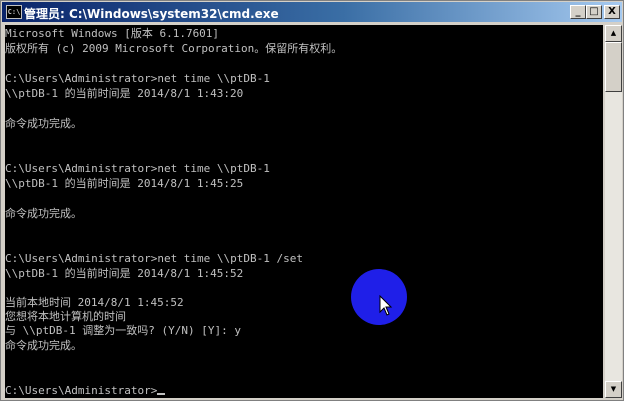 This screenshot has width=624, height=401. I want to click on scroll-up-arrow-icon: ▲, so click(613, 33).